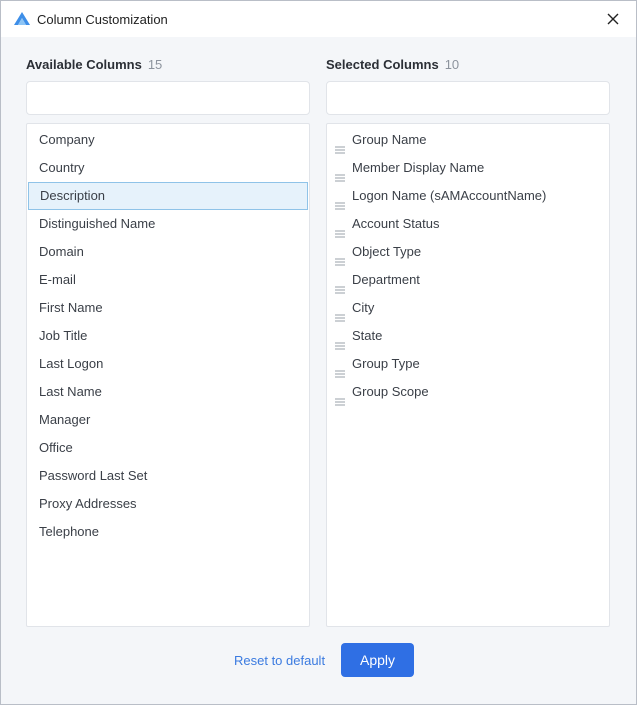  I want to click on available-column-item: Office, so click(168, 448).